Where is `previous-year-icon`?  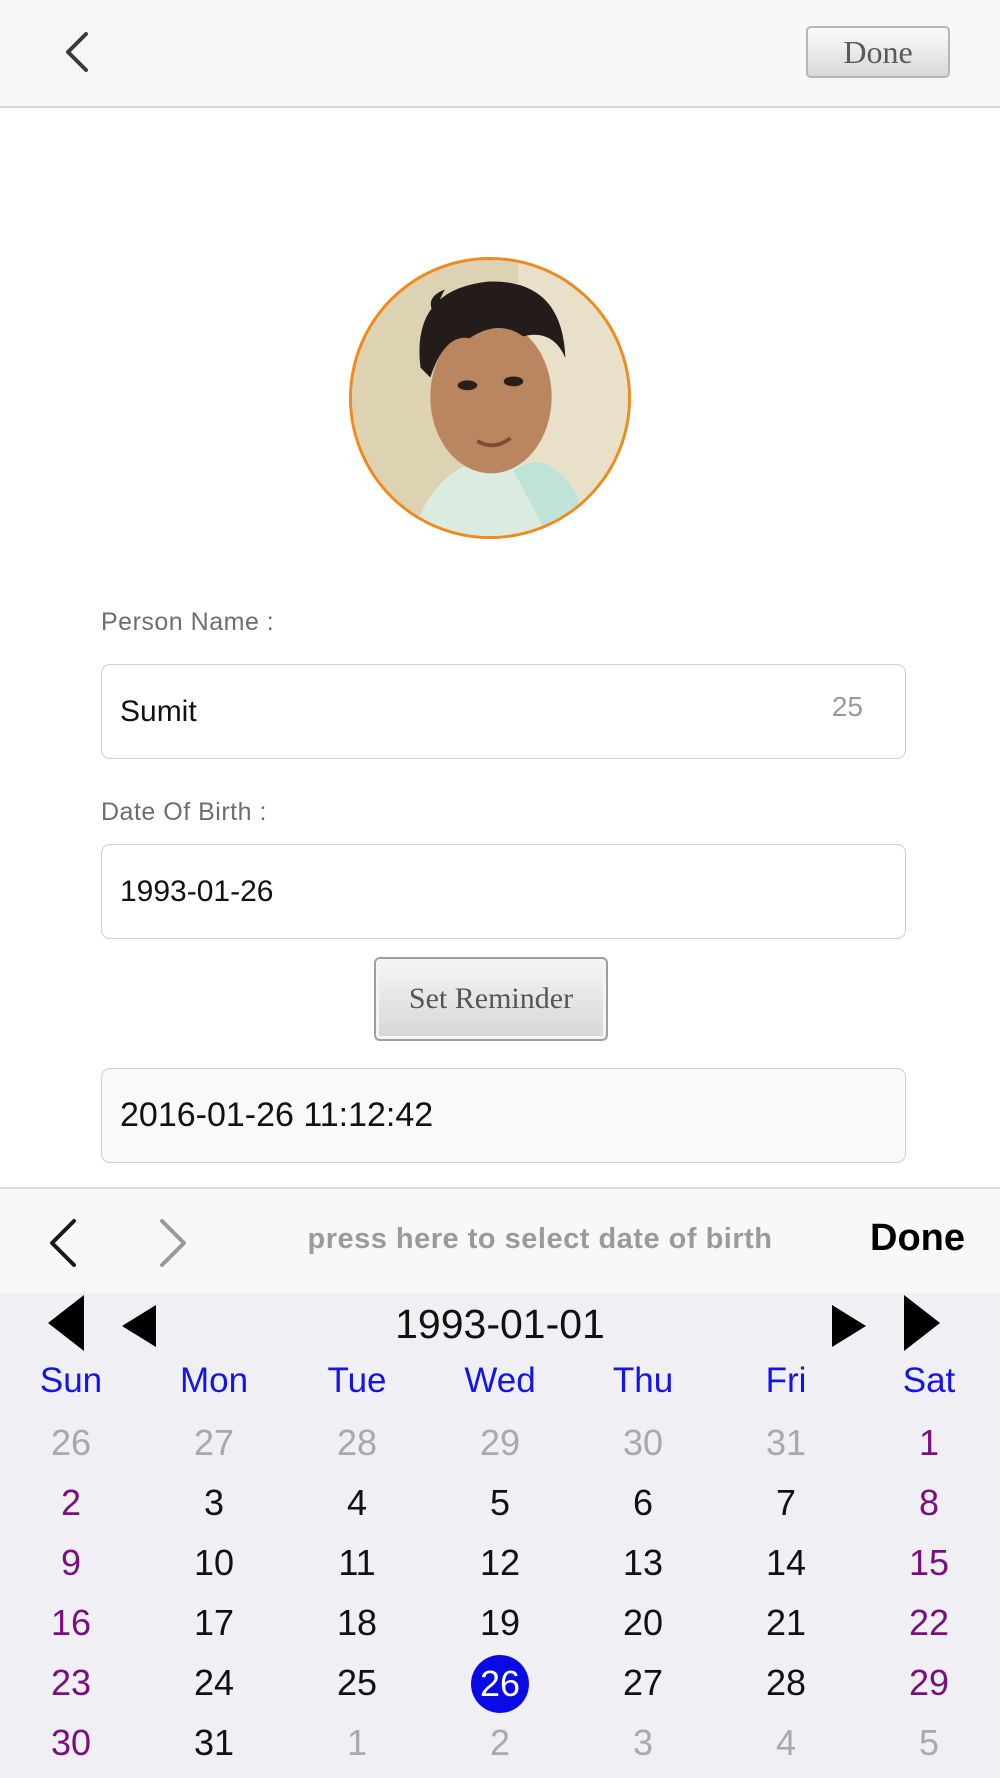 previous-year-icon is located at coordinates (66, 1323).